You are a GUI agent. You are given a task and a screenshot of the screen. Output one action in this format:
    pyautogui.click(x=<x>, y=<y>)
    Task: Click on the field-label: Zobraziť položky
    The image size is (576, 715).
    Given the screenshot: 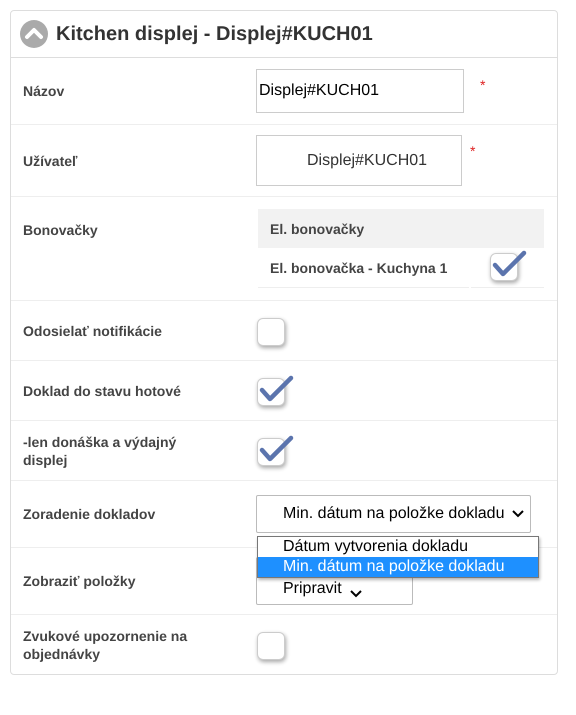 What is the action you would take?
    pyautogui.click(x=79, y=581)
    